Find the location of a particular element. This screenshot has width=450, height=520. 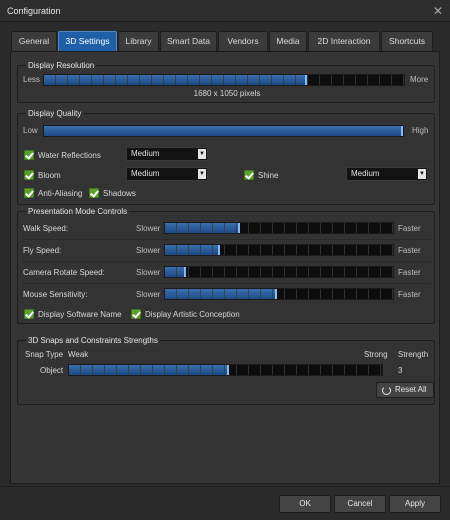

slider-min-label: Low is located at coordinates (30, 130).